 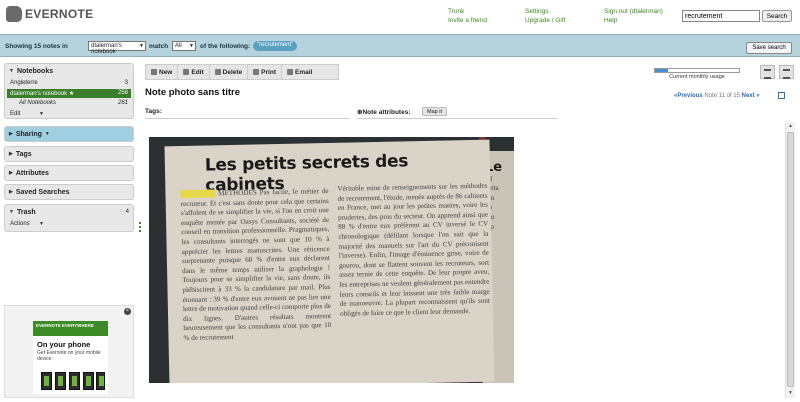 I want to click on links-col-3: Sign out (dtalerman) Help, so click(x=633, y=16).